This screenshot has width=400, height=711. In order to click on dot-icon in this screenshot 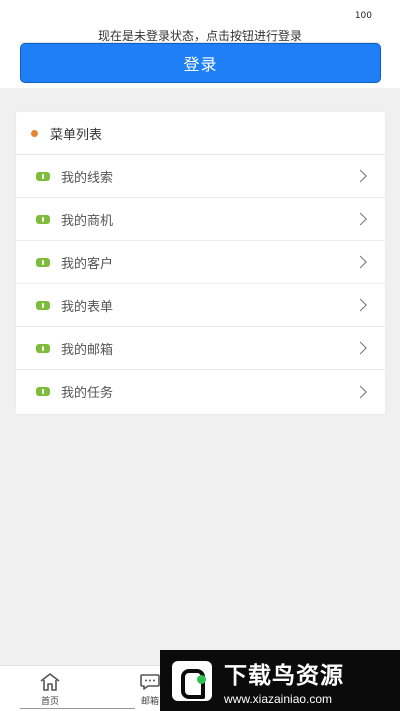, I will do `click(34, 133)`.